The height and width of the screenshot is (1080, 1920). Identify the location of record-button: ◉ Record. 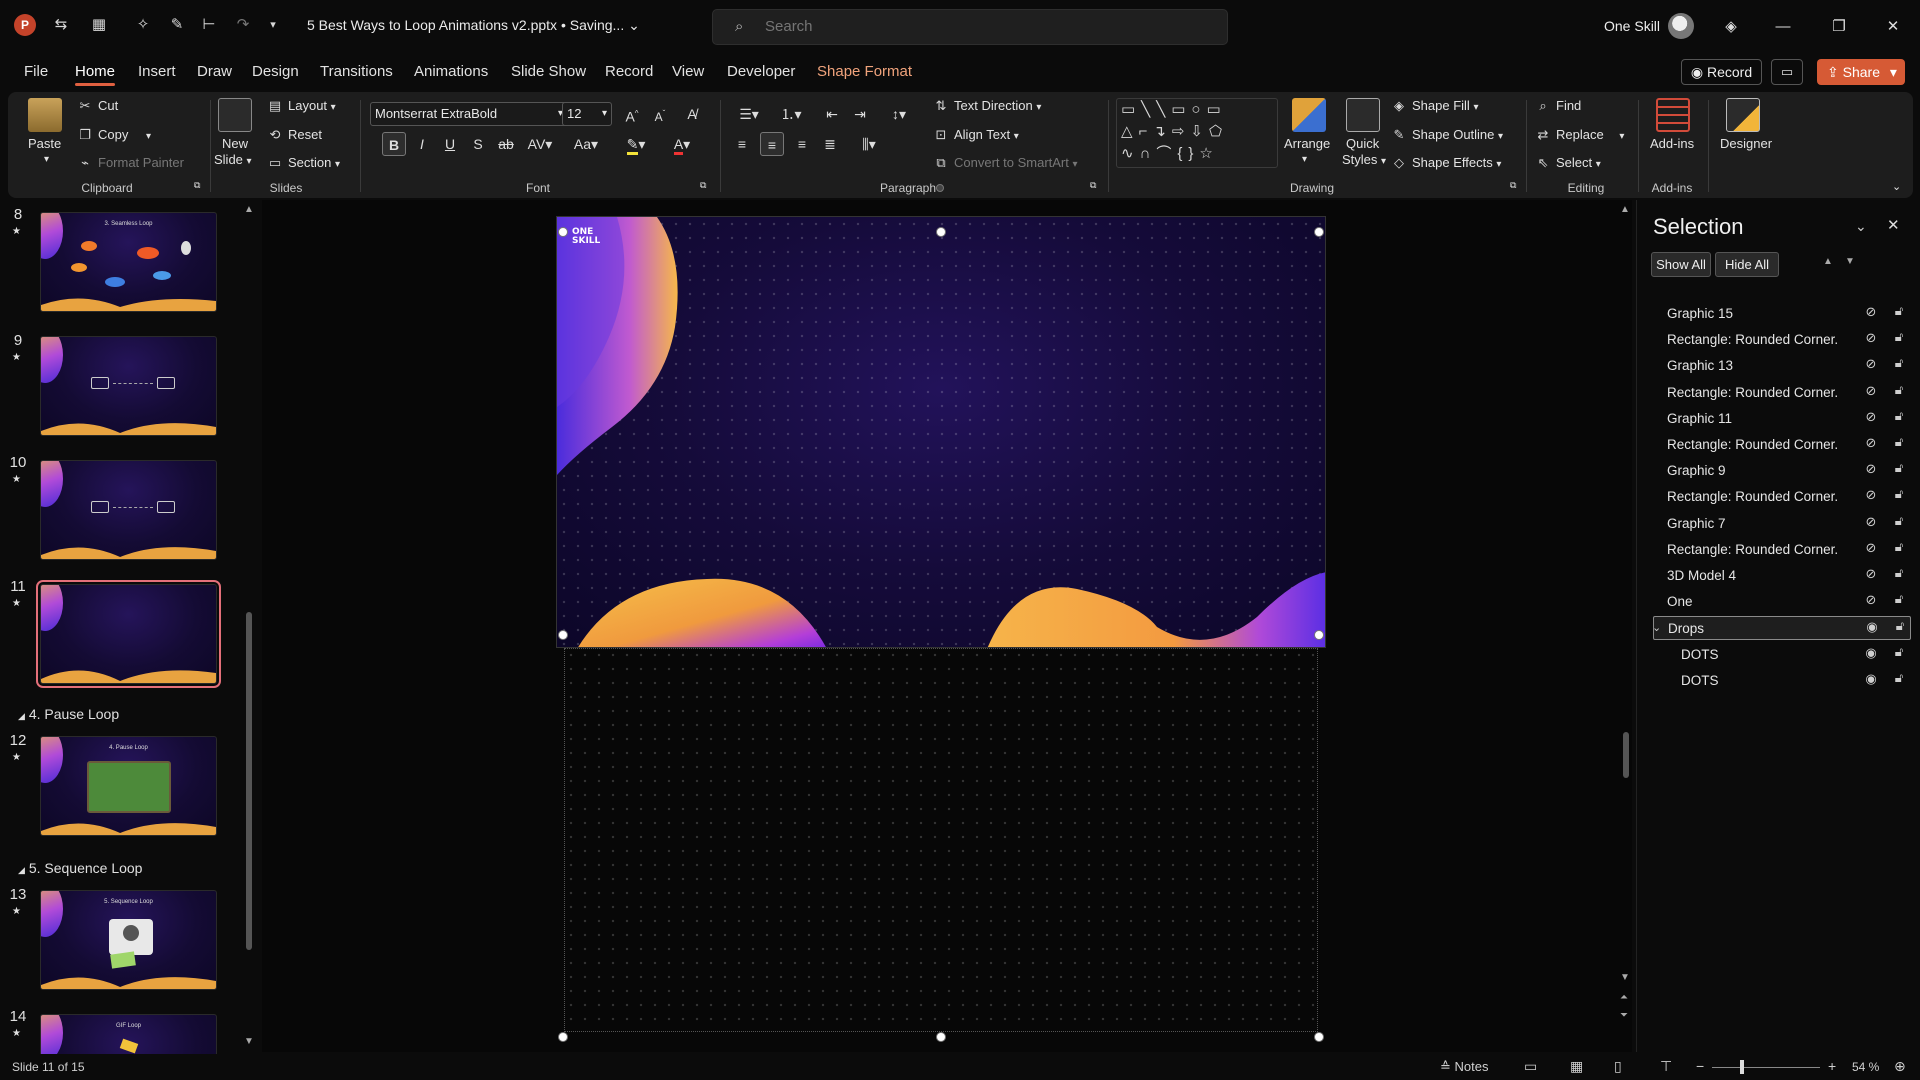
(1721, 72).